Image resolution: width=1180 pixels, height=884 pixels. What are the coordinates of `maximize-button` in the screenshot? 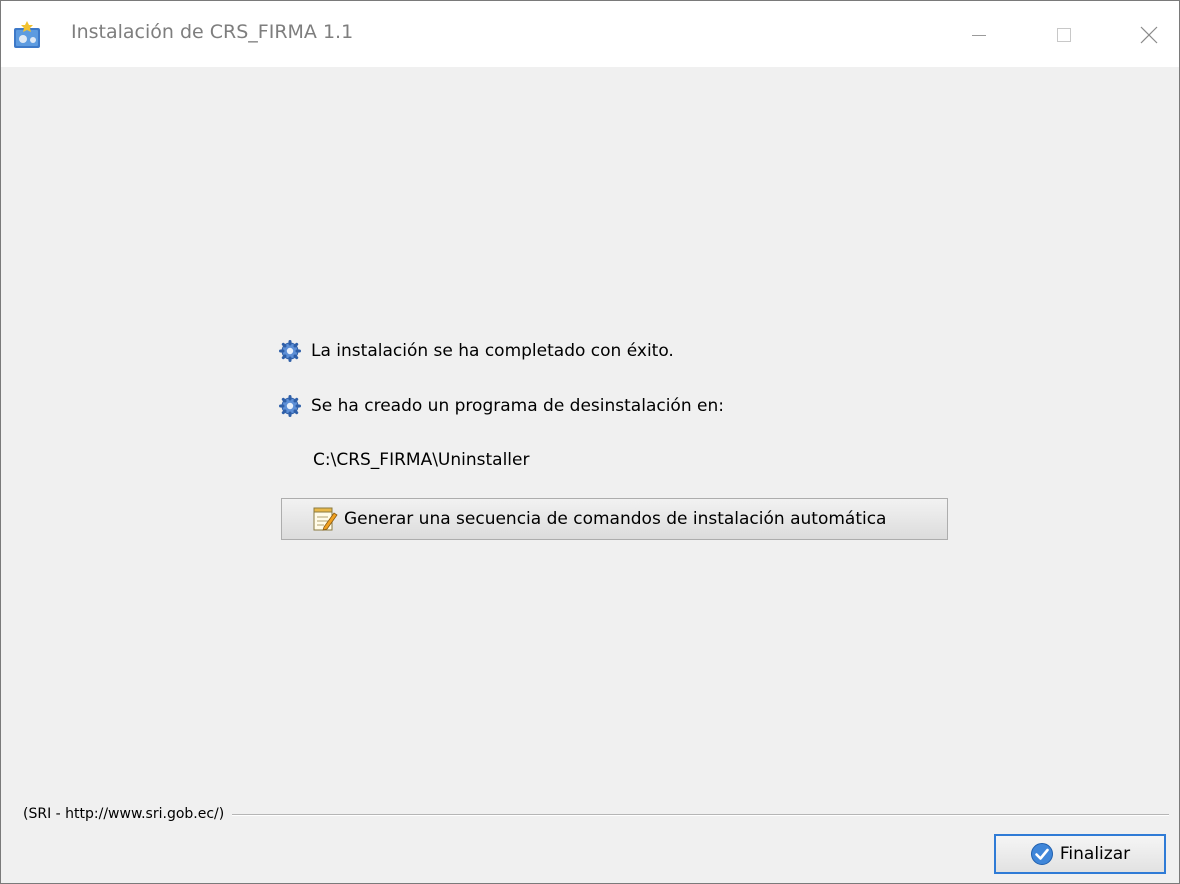 It's located at (1064, 35).